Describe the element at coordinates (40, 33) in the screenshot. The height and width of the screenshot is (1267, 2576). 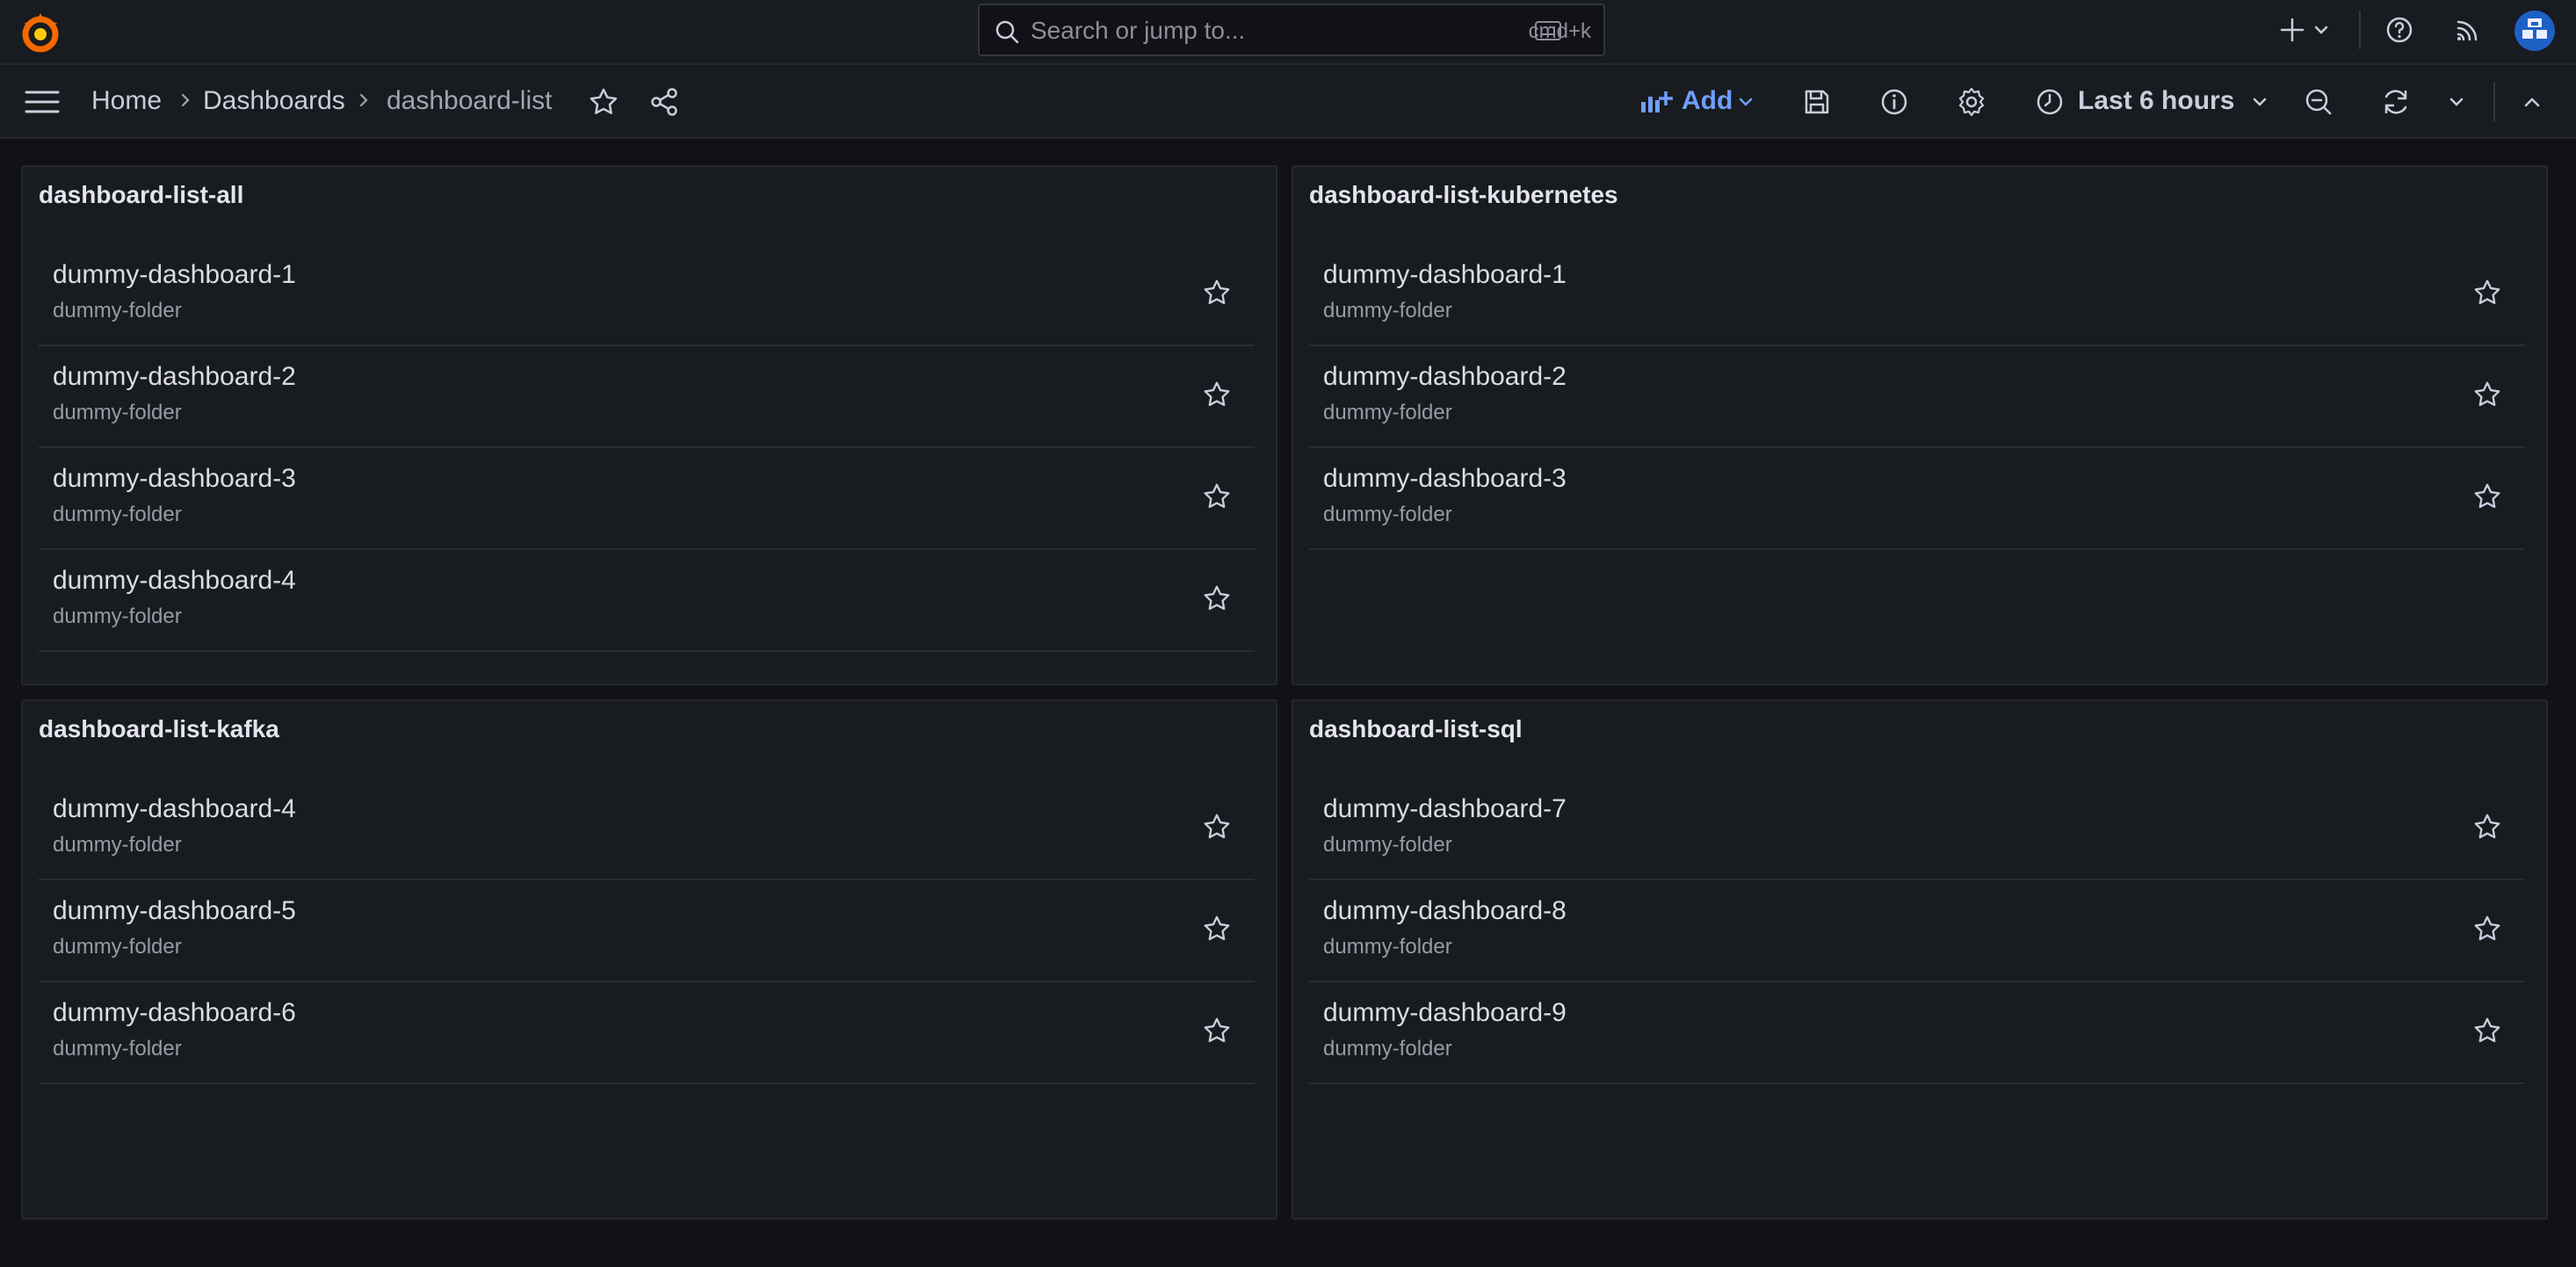
I see `grafana-logo-icon` at that location.